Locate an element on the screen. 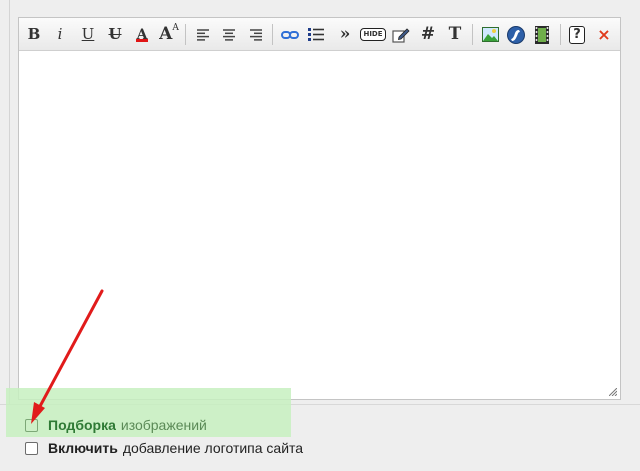 The height and width of the screenshot is (471, 640). left-rule is located at coordinates (9, 202).